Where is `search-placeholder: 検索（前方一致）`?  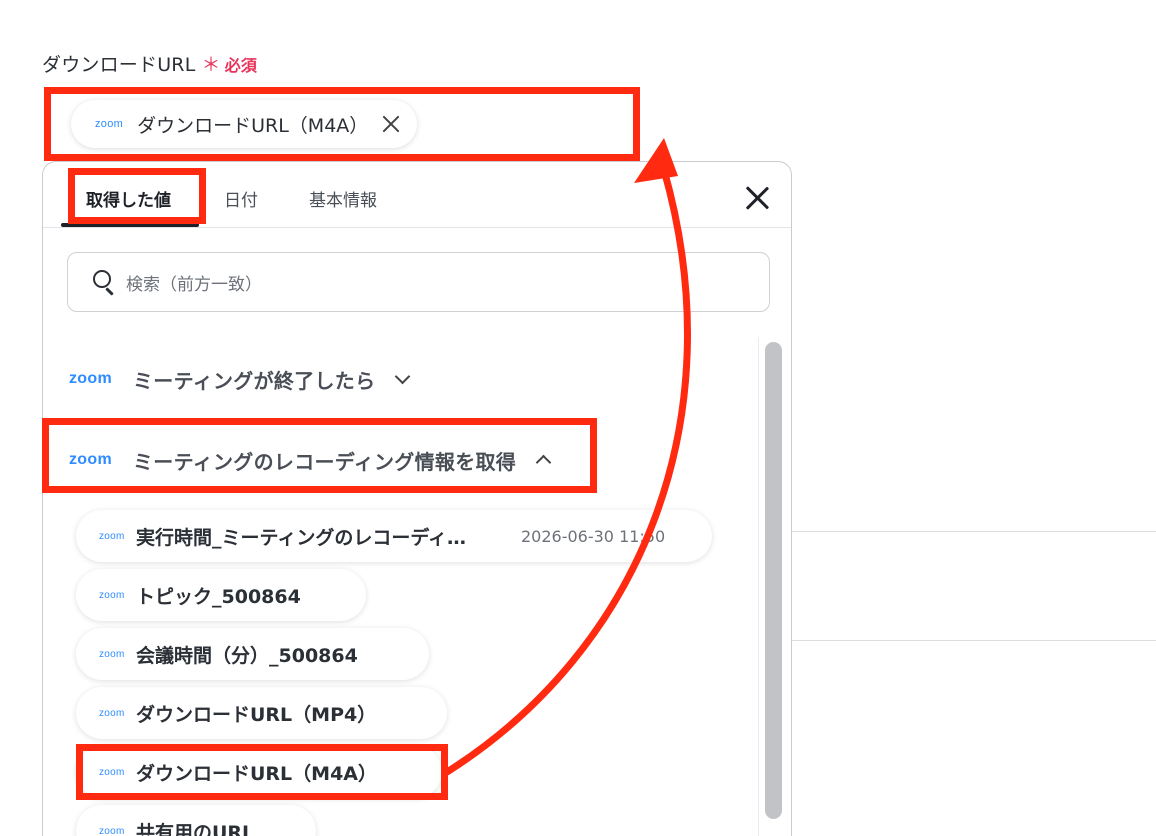 search-placeholder: 検索（前方一致） is located at coordinates (194, 284).